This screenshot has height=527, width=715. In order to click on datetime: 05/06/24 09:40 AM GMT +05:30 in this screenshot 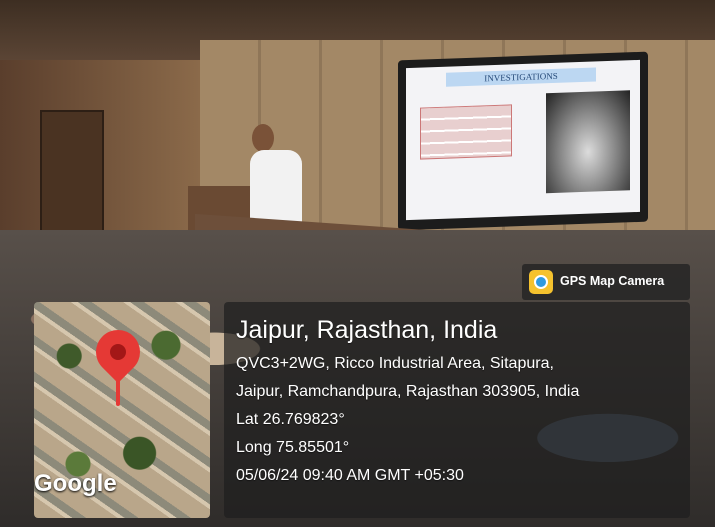, I will do `click(350, 475)`.